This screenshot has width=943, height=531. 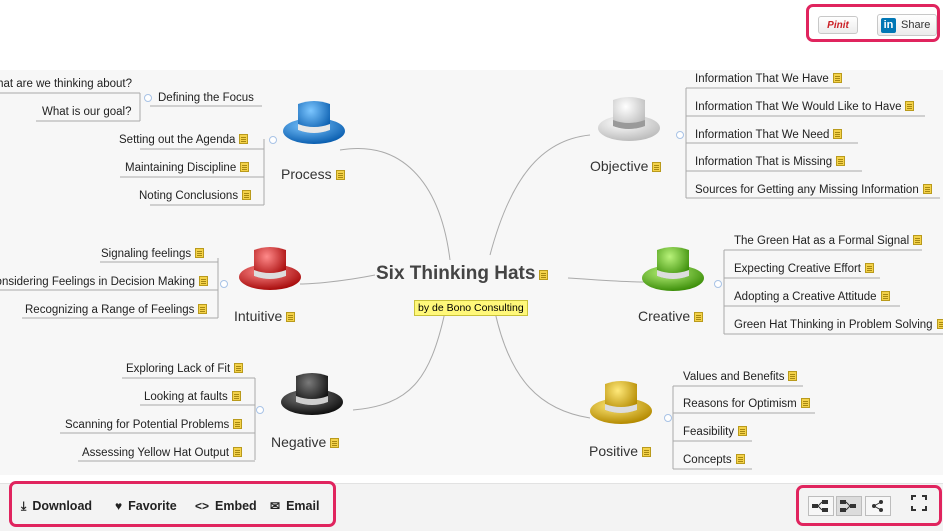 What do you see at coordinates (878, 506) in the screenshot?
I see `layout-right-button` at bounding box center [878, 506].